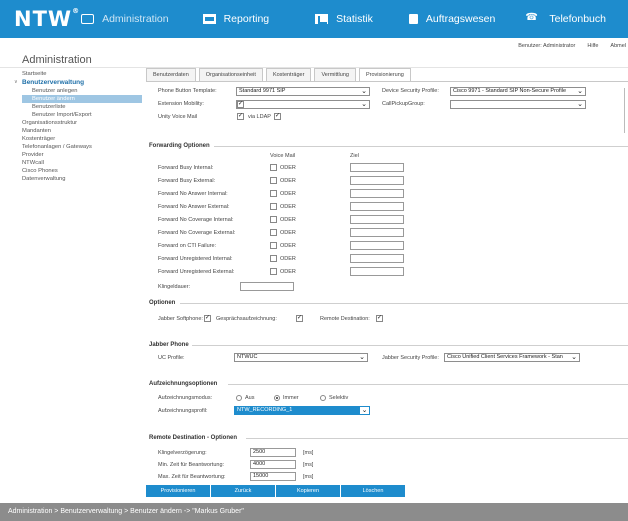 The height and width of the screenshot is (521, 628). Describe the element at coordinates (235, 19) in the screenshot. I see `nav-reporting: Reporting` at that location.